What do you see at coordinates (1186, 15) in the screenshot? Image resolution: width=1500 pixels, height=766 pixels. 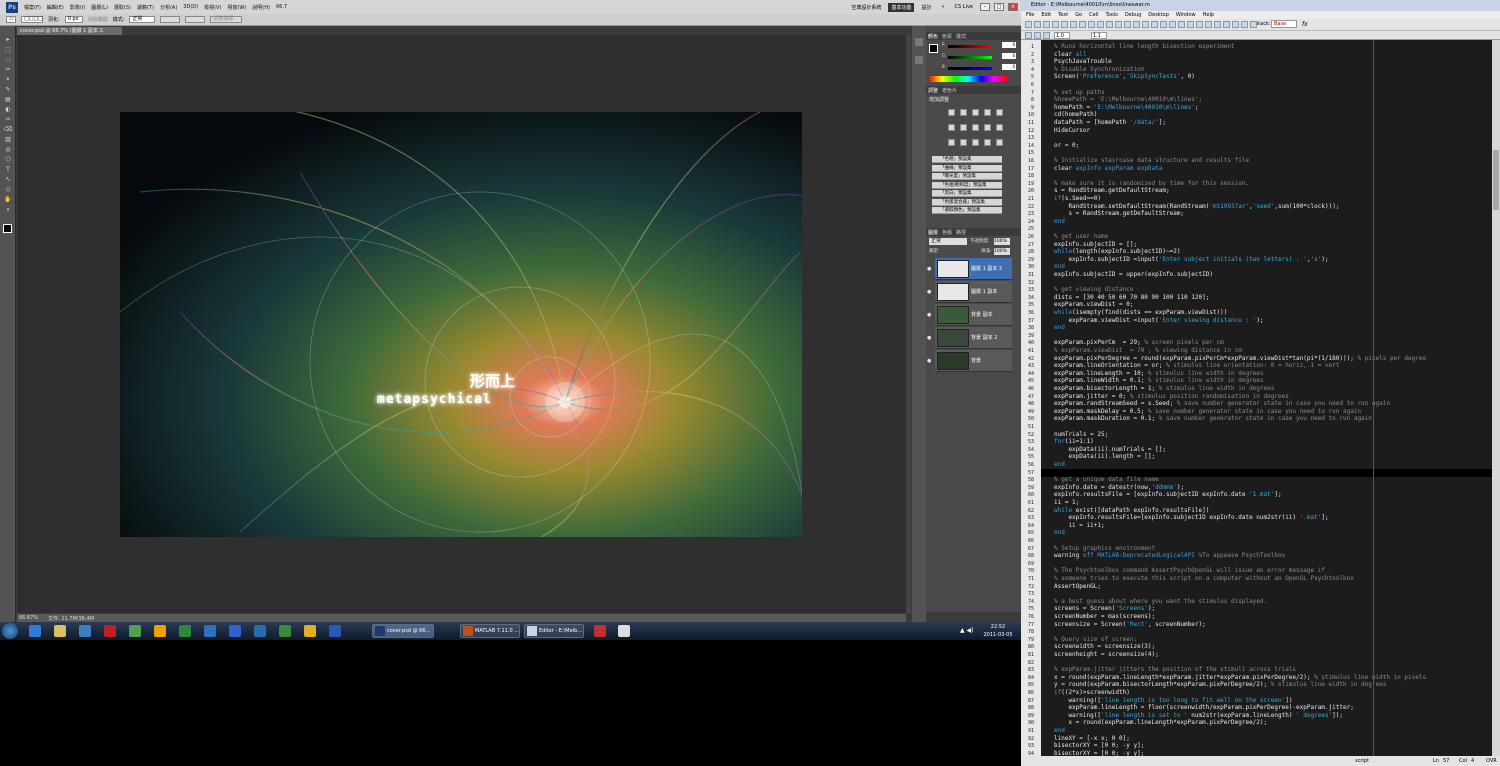 I see `editor-menu-8: Window` at bounding box center [1186, 15].